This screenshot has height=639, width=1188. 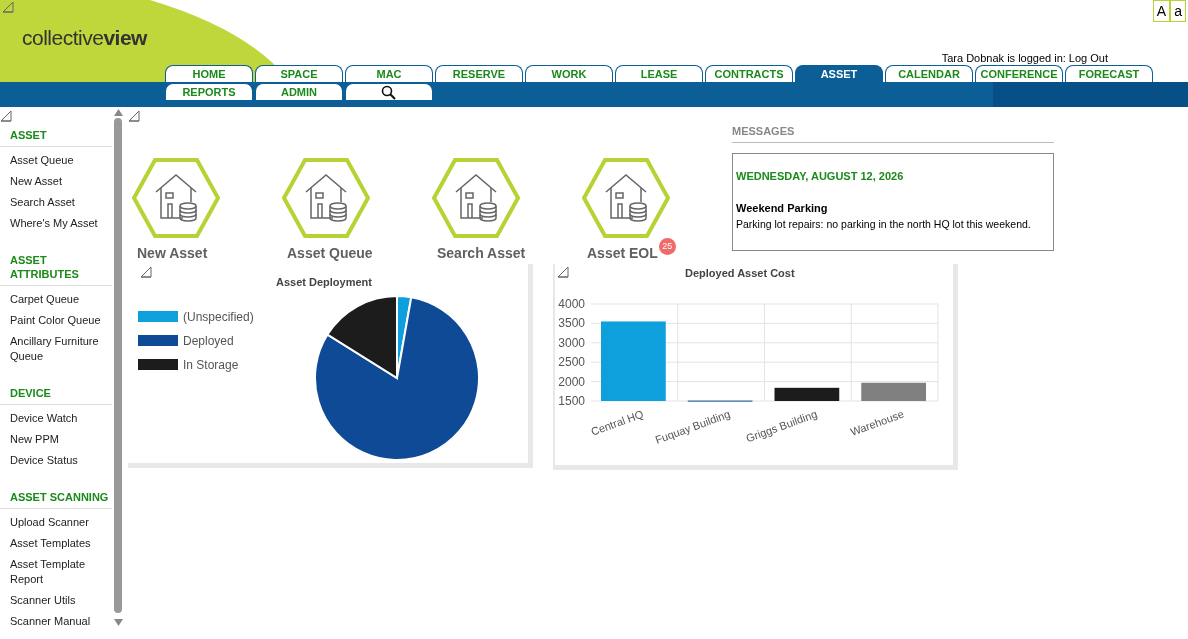 I want to click on nav-tab: WORK, so click(x=569, y=73).